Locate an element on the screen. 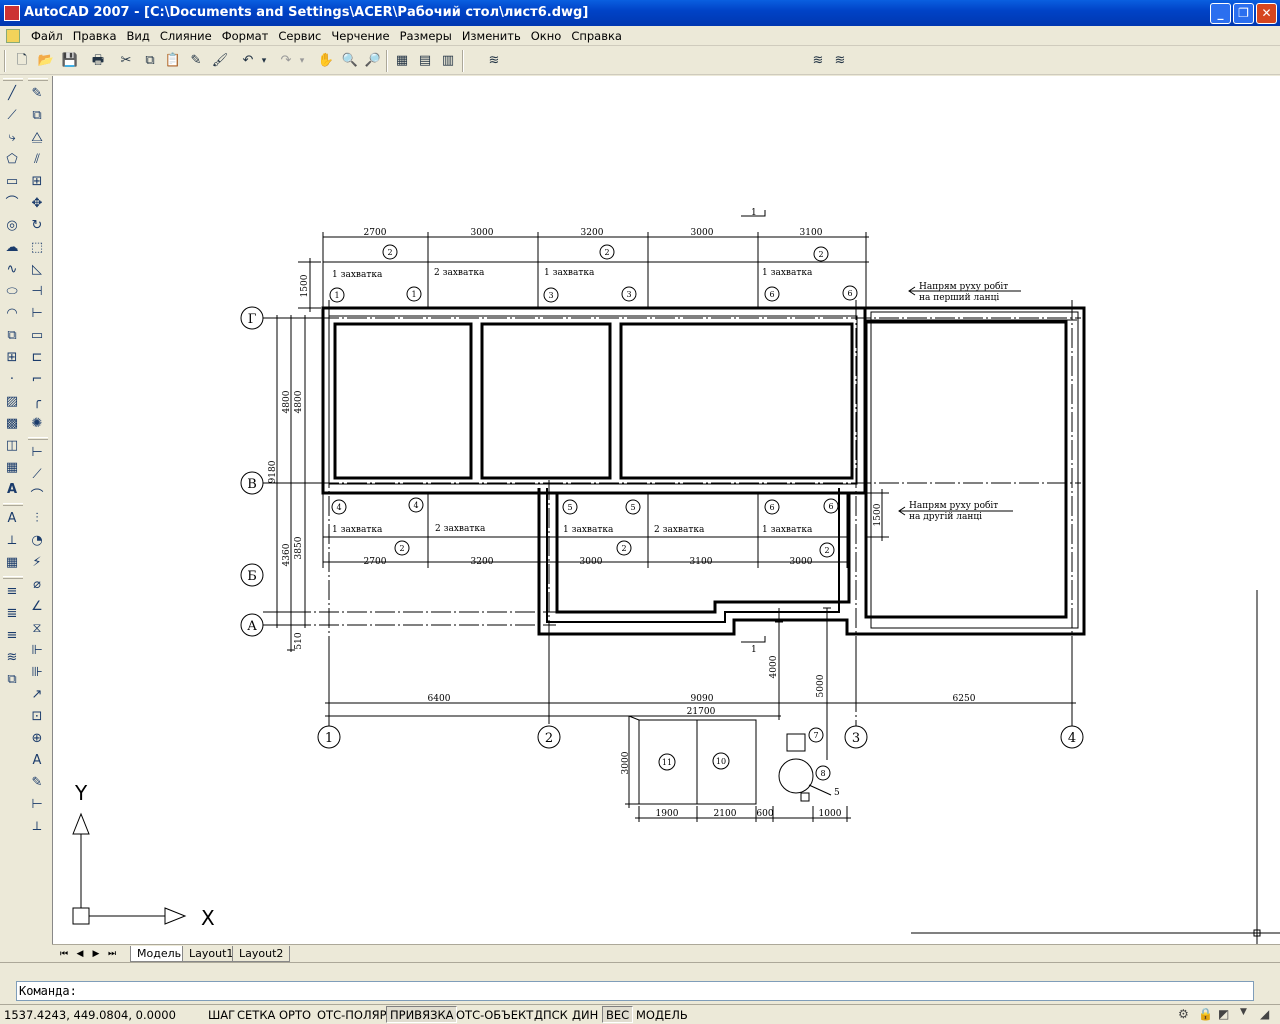 Image resolution: width=1280 pixels, height=1024 pixels. point-icon: · is located at coordinates (12, 380).